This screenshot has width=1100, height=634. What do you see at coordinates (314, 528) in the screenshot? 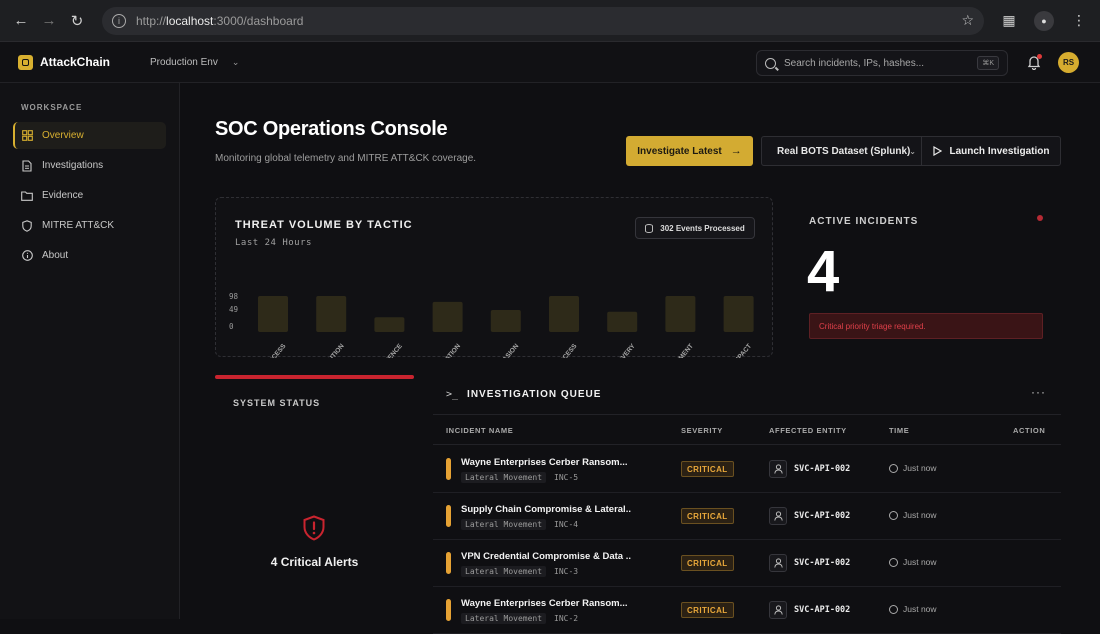
I see `shield-alert-icon` at bounding box center [314, 528].